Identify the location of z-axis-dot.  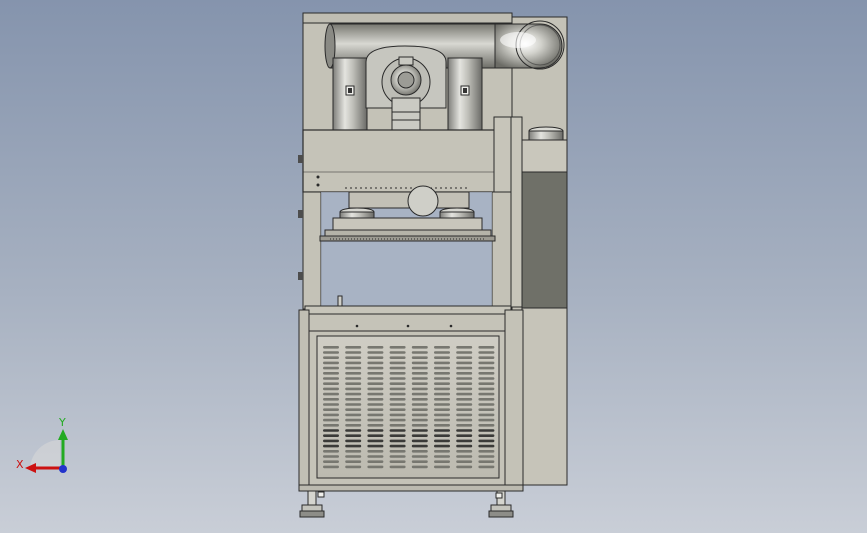
(63, 469).